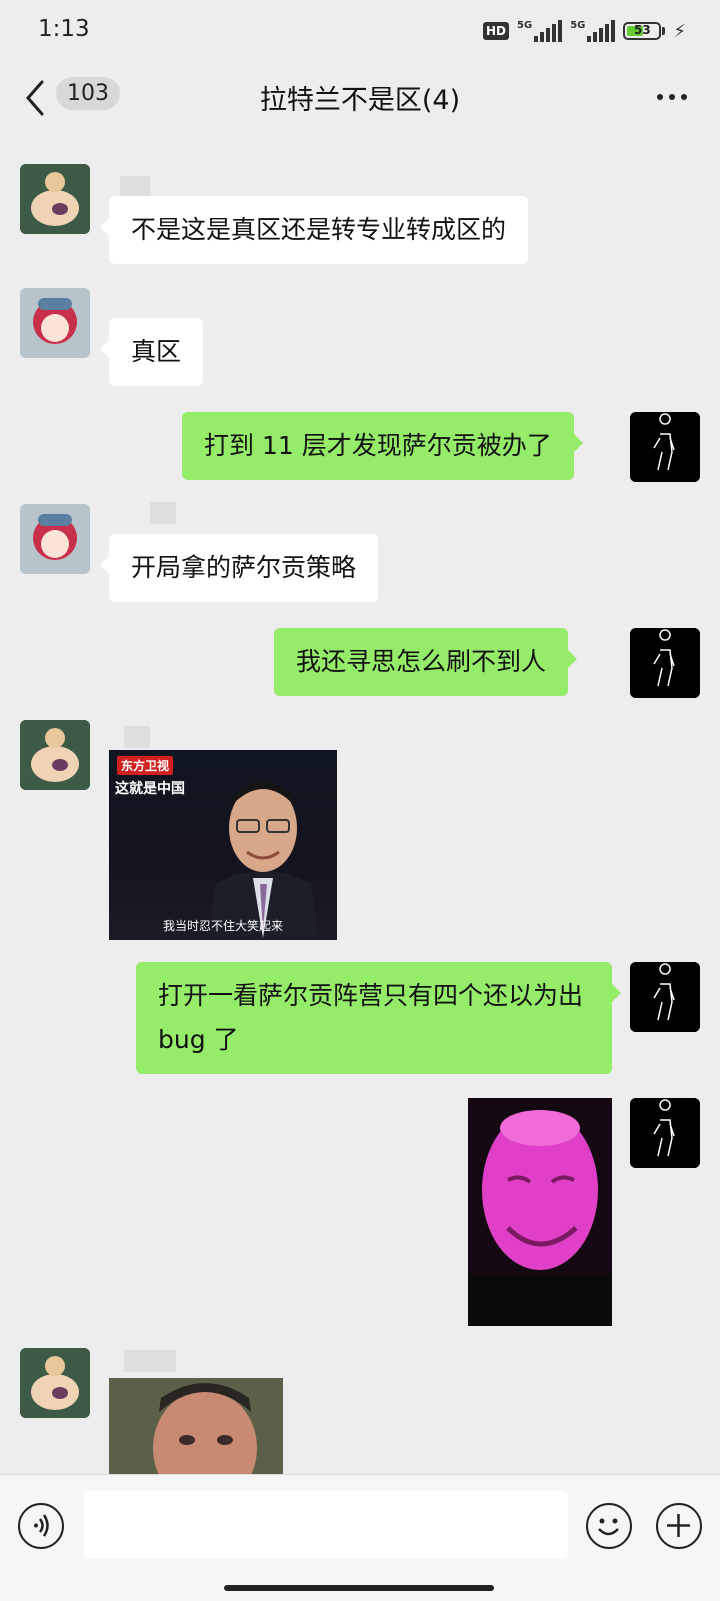 This screenshot has width=720, height=1601. I want to click on chat-title: 拉特兰不是区(4), so click(360, 100).